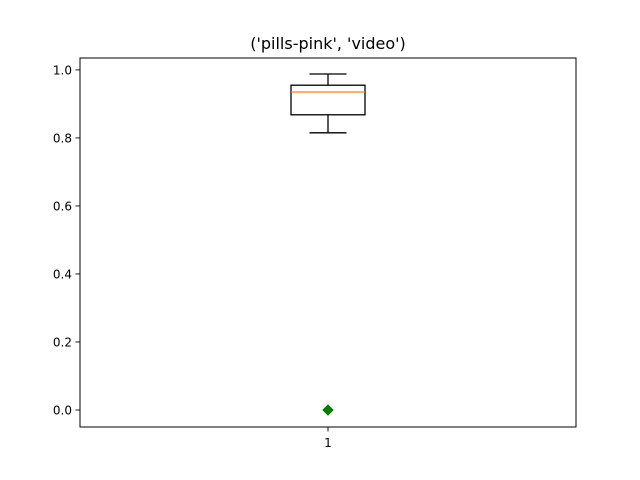  Describe the element at coordinates (62, 206) in the screenshot. I see `y-tick-label: 0.6` at that location.